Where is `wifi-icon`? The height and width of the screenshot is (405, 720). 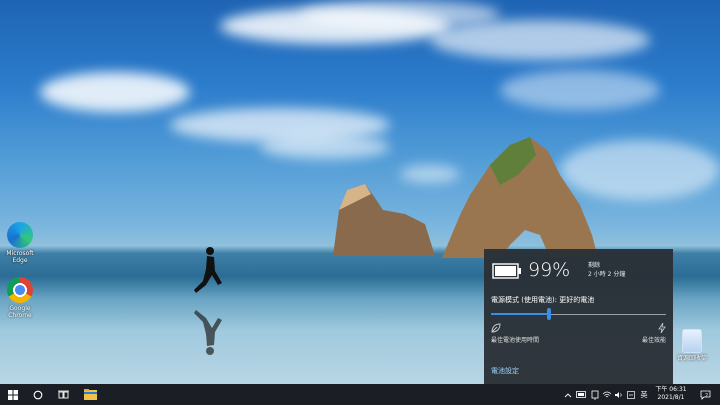
wifi-icon is located at coordinates (607, 394).